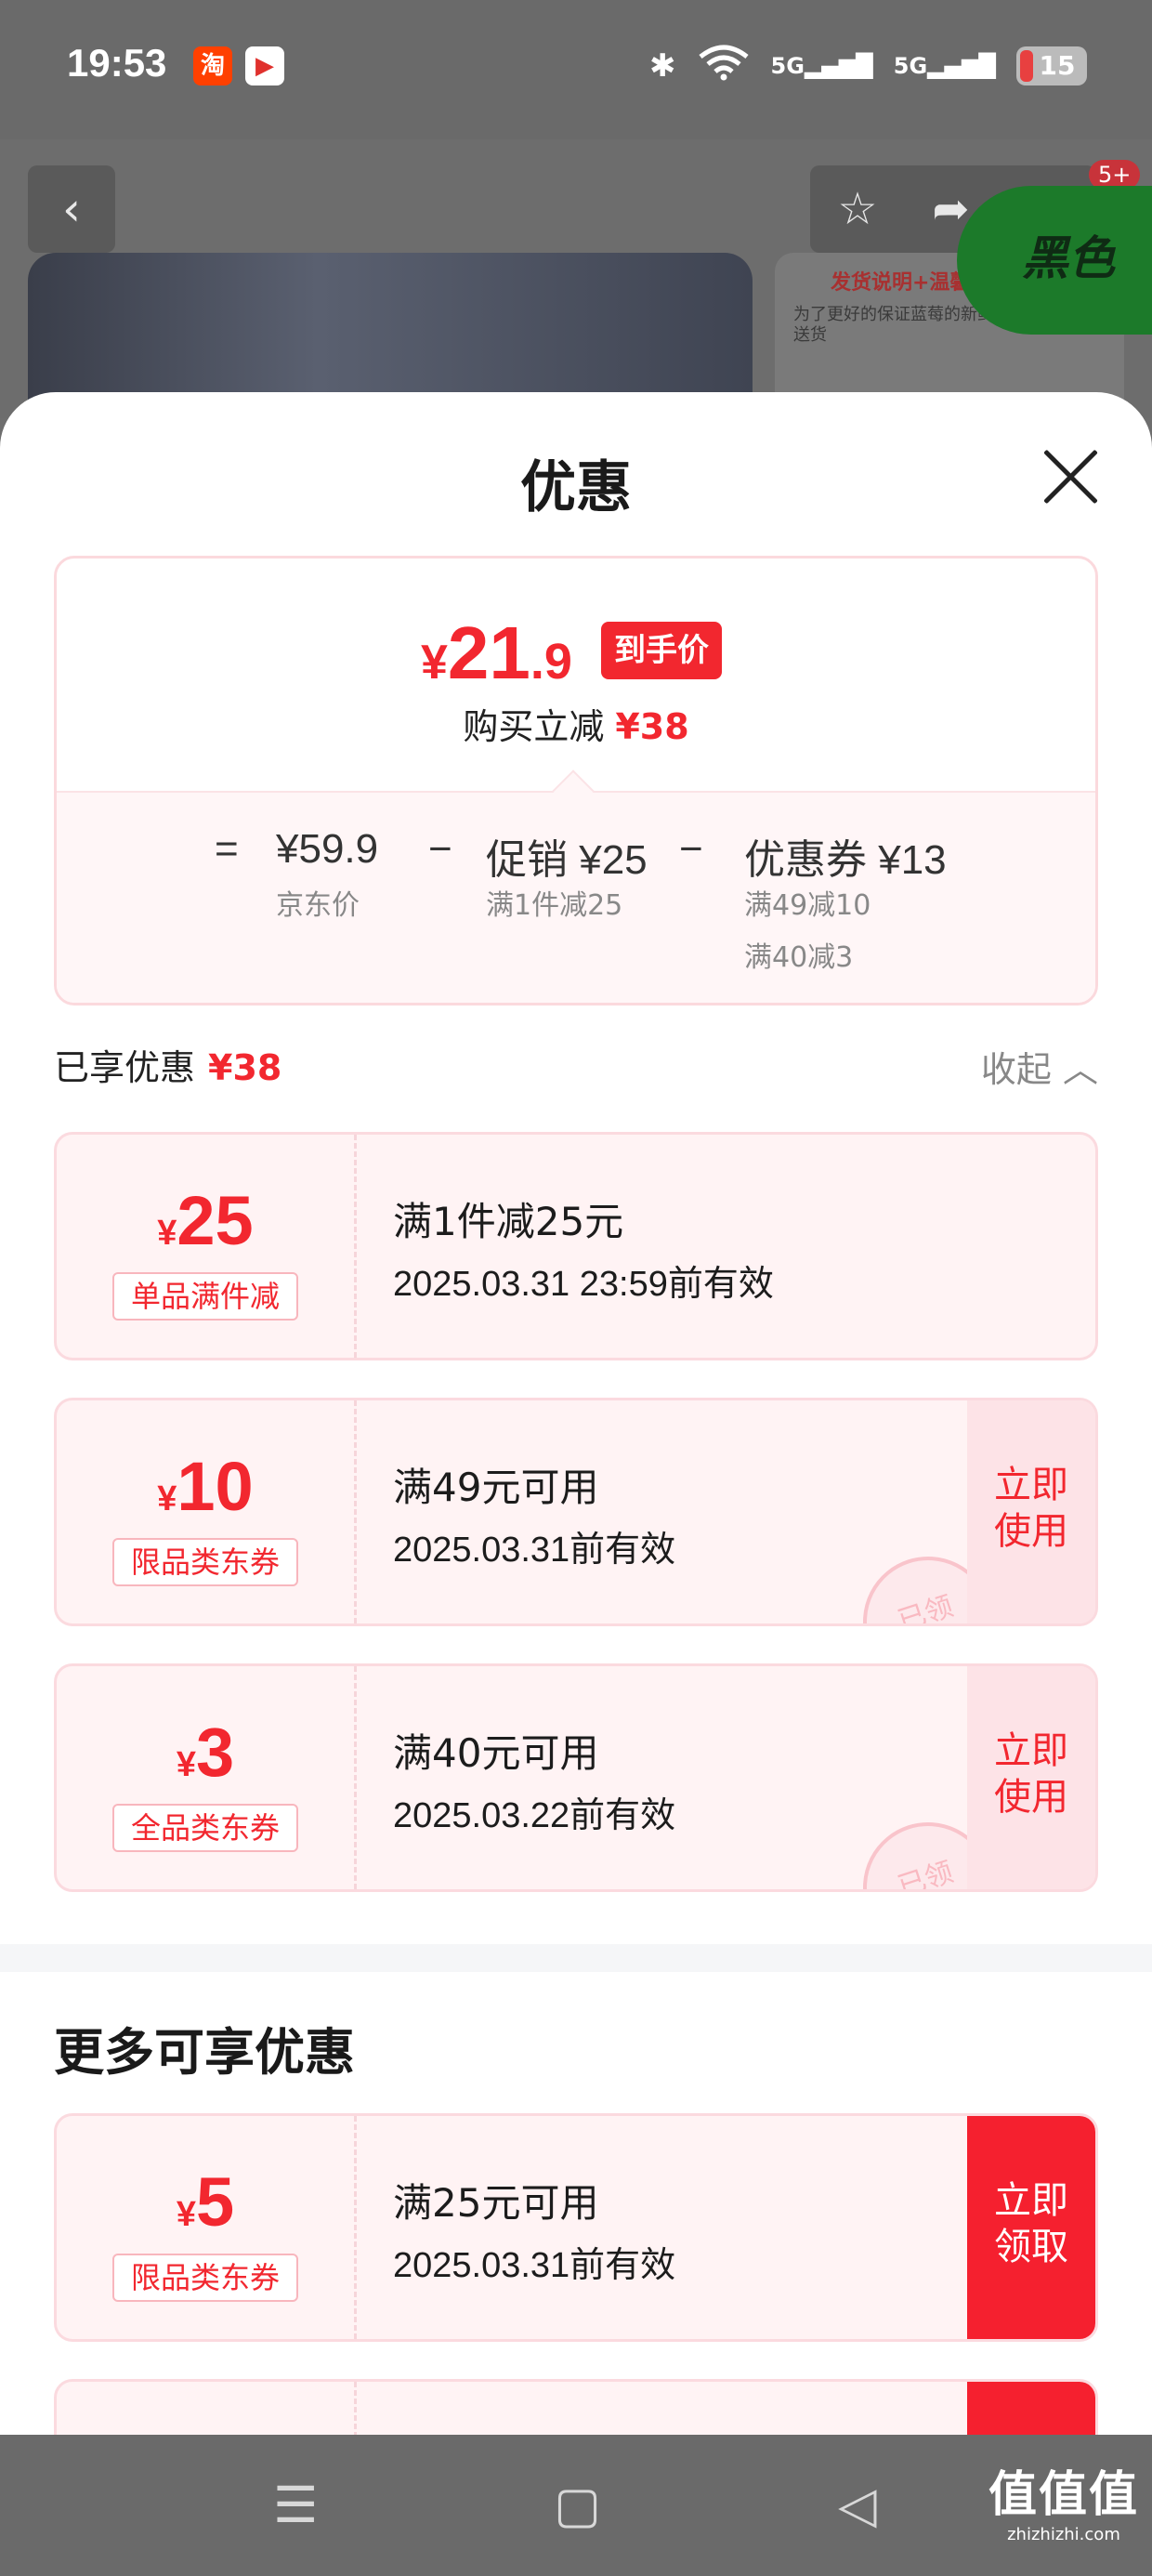  I want to click on coupon-card: ¥3 全品类东券 满40元可用 2025.03.22前有效 已领 立即 使用, so click(576, 1777).